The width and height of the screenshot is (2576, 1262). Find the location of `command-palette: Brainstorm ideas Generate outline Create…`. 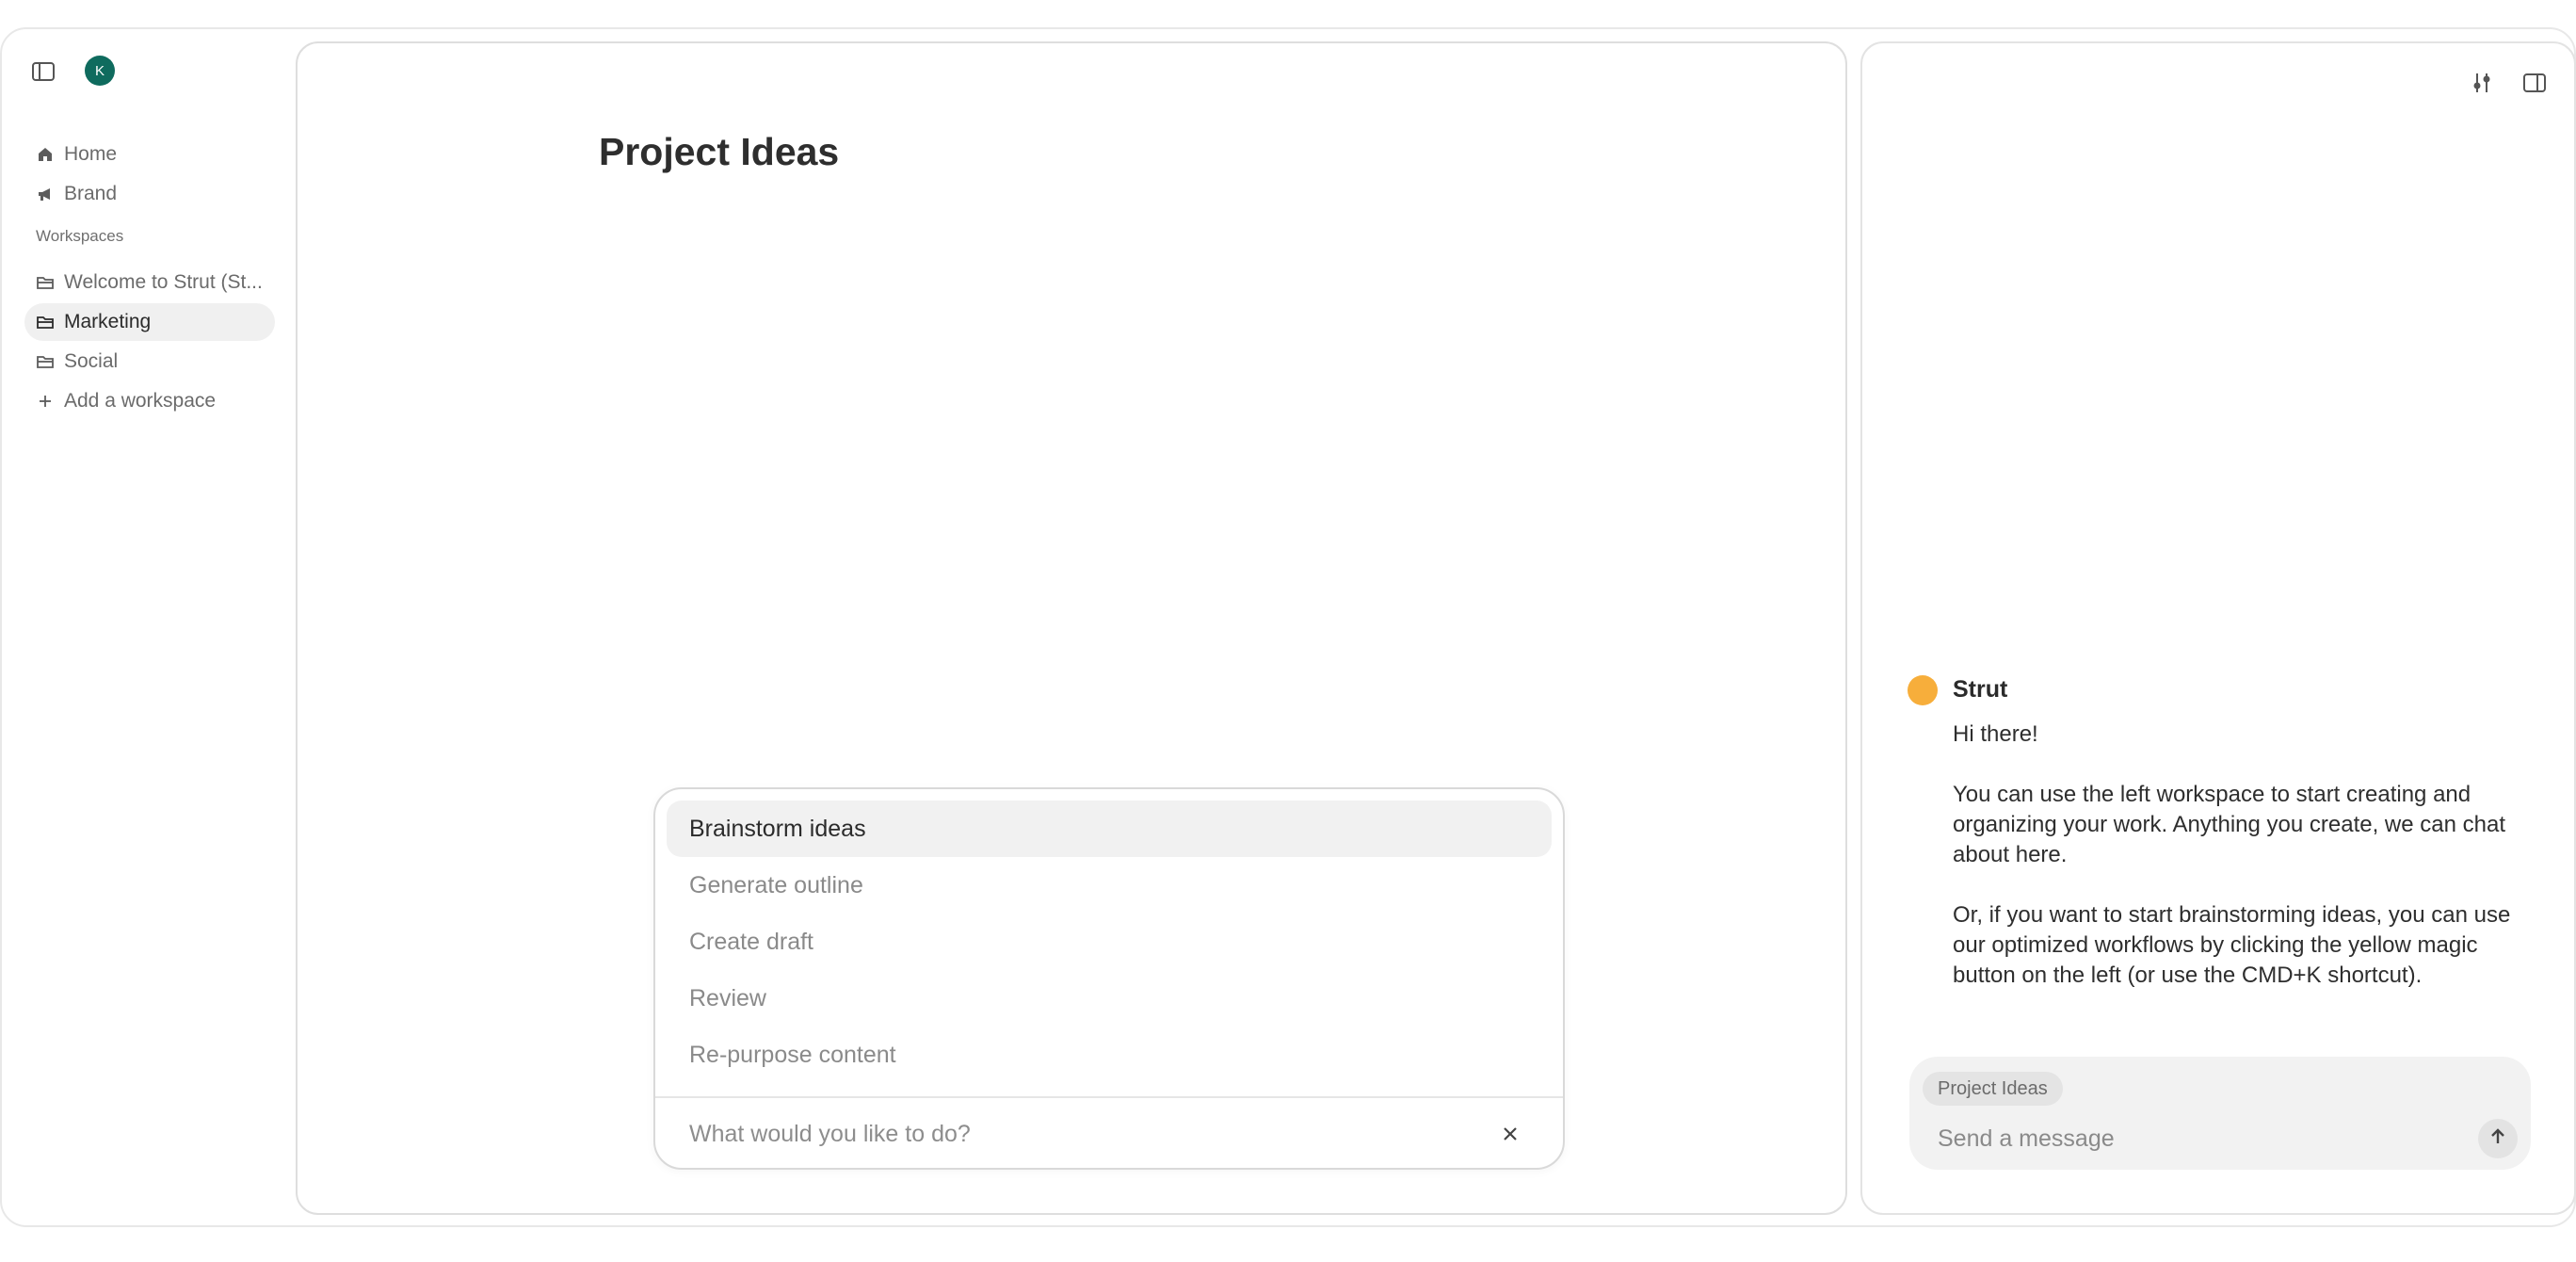

command-palette: Brainstorm ideas Generate outline Create… is located at coordinates (1109, 978).